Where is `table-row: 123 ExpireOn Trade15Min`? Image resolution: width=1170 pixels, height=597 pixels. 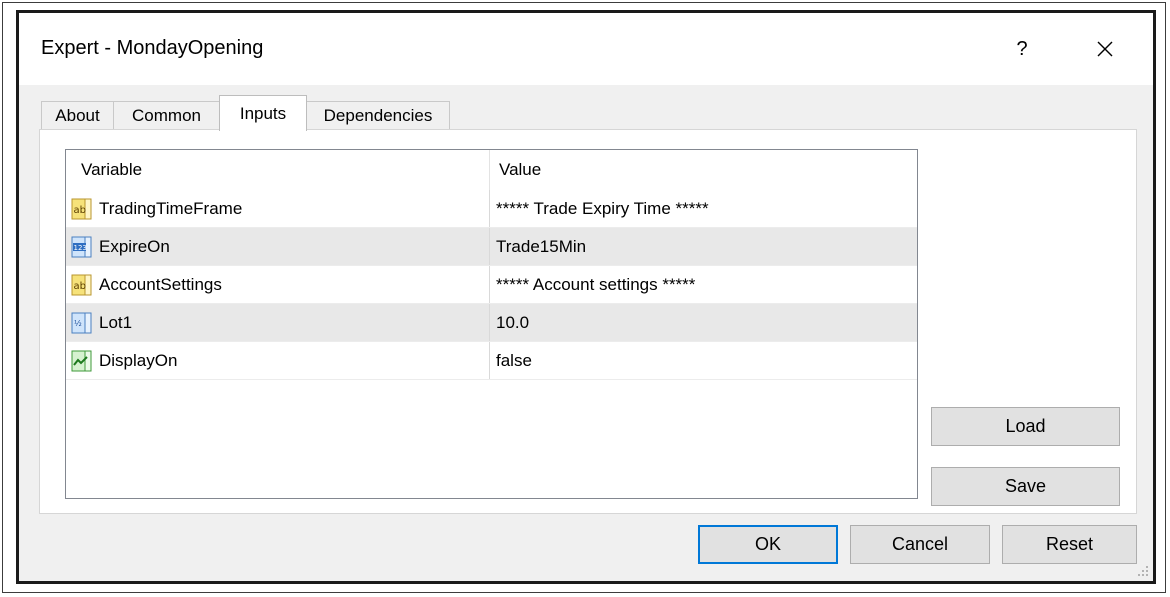 table-row: 123 ExpireOn Trade15Min is located at coordinates (491, 247).